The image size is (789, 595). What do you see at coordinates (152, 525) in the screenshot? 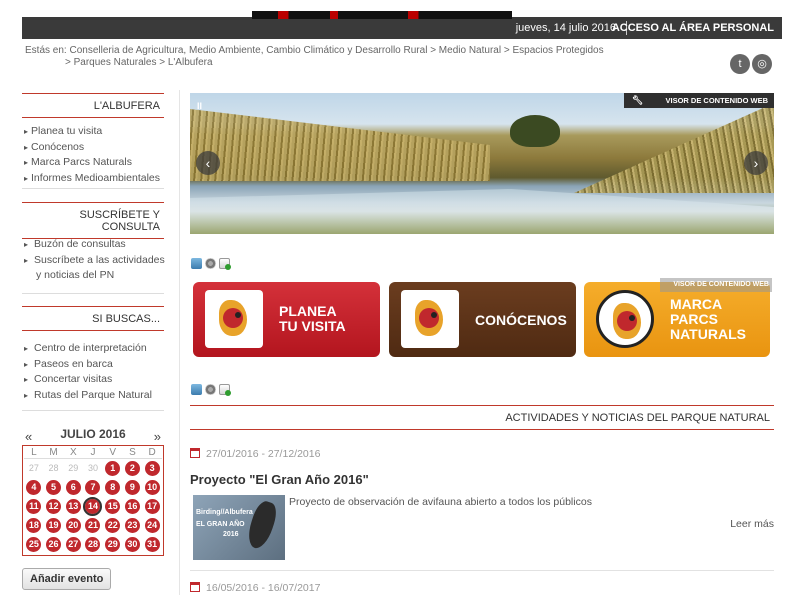
I see `calendar-day: 24` at bounding box center [152, 525].